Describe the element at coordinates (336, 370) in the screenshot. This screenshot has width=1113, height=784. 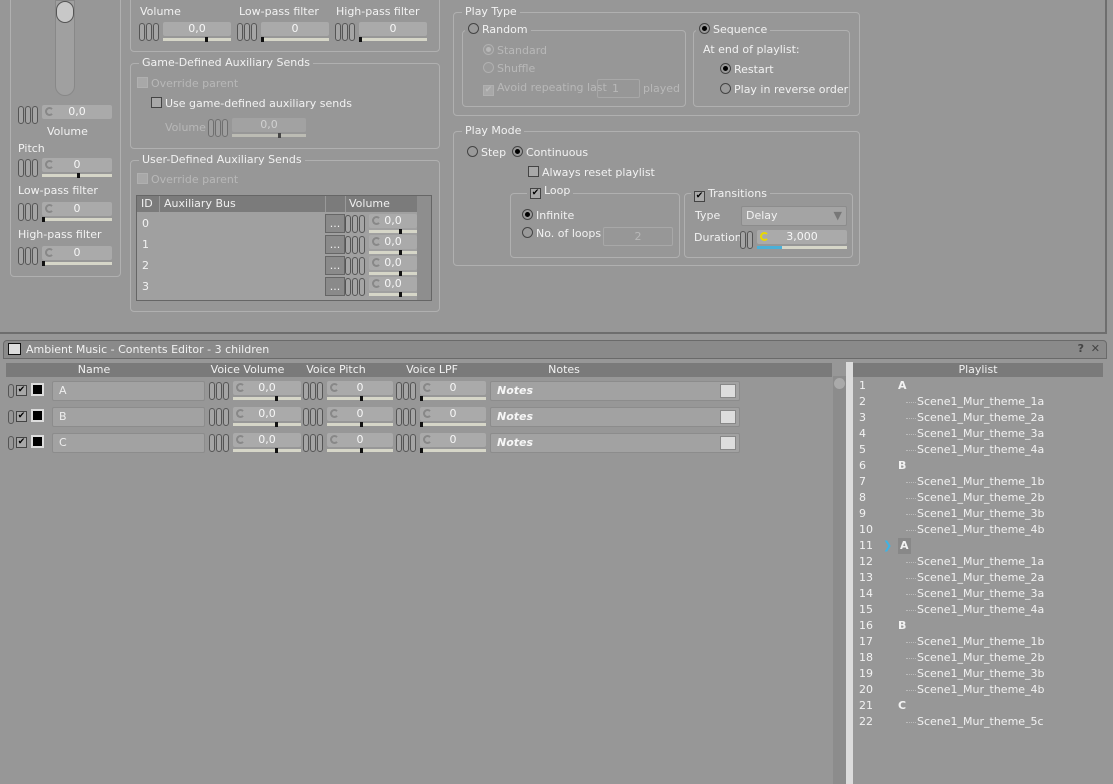
I see `col-voice-pitch: Voice Pitch` at that location.